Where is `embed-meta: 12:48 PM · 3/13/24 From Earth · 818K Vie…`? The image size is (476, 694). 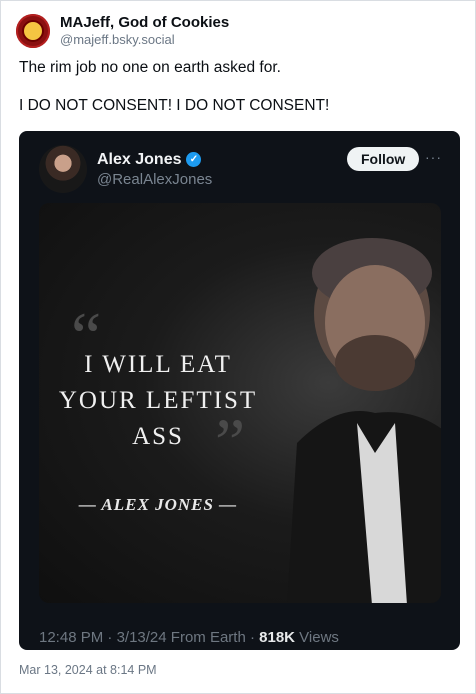 embed-meta: 12:48 PM · 3/13/24 From Earth · 818K Vie… is located at coordinates (189, 637).